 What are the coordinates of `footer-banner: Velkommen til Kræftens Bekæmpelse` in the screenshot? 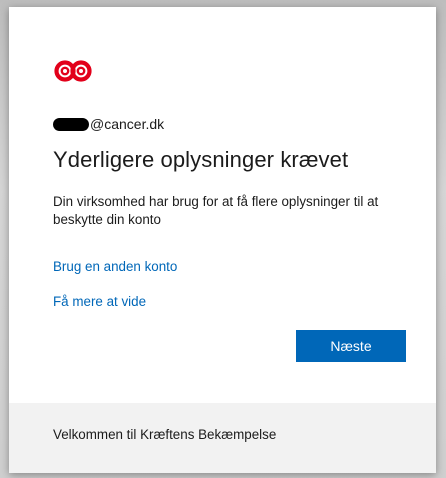 It's located at (222, 438).